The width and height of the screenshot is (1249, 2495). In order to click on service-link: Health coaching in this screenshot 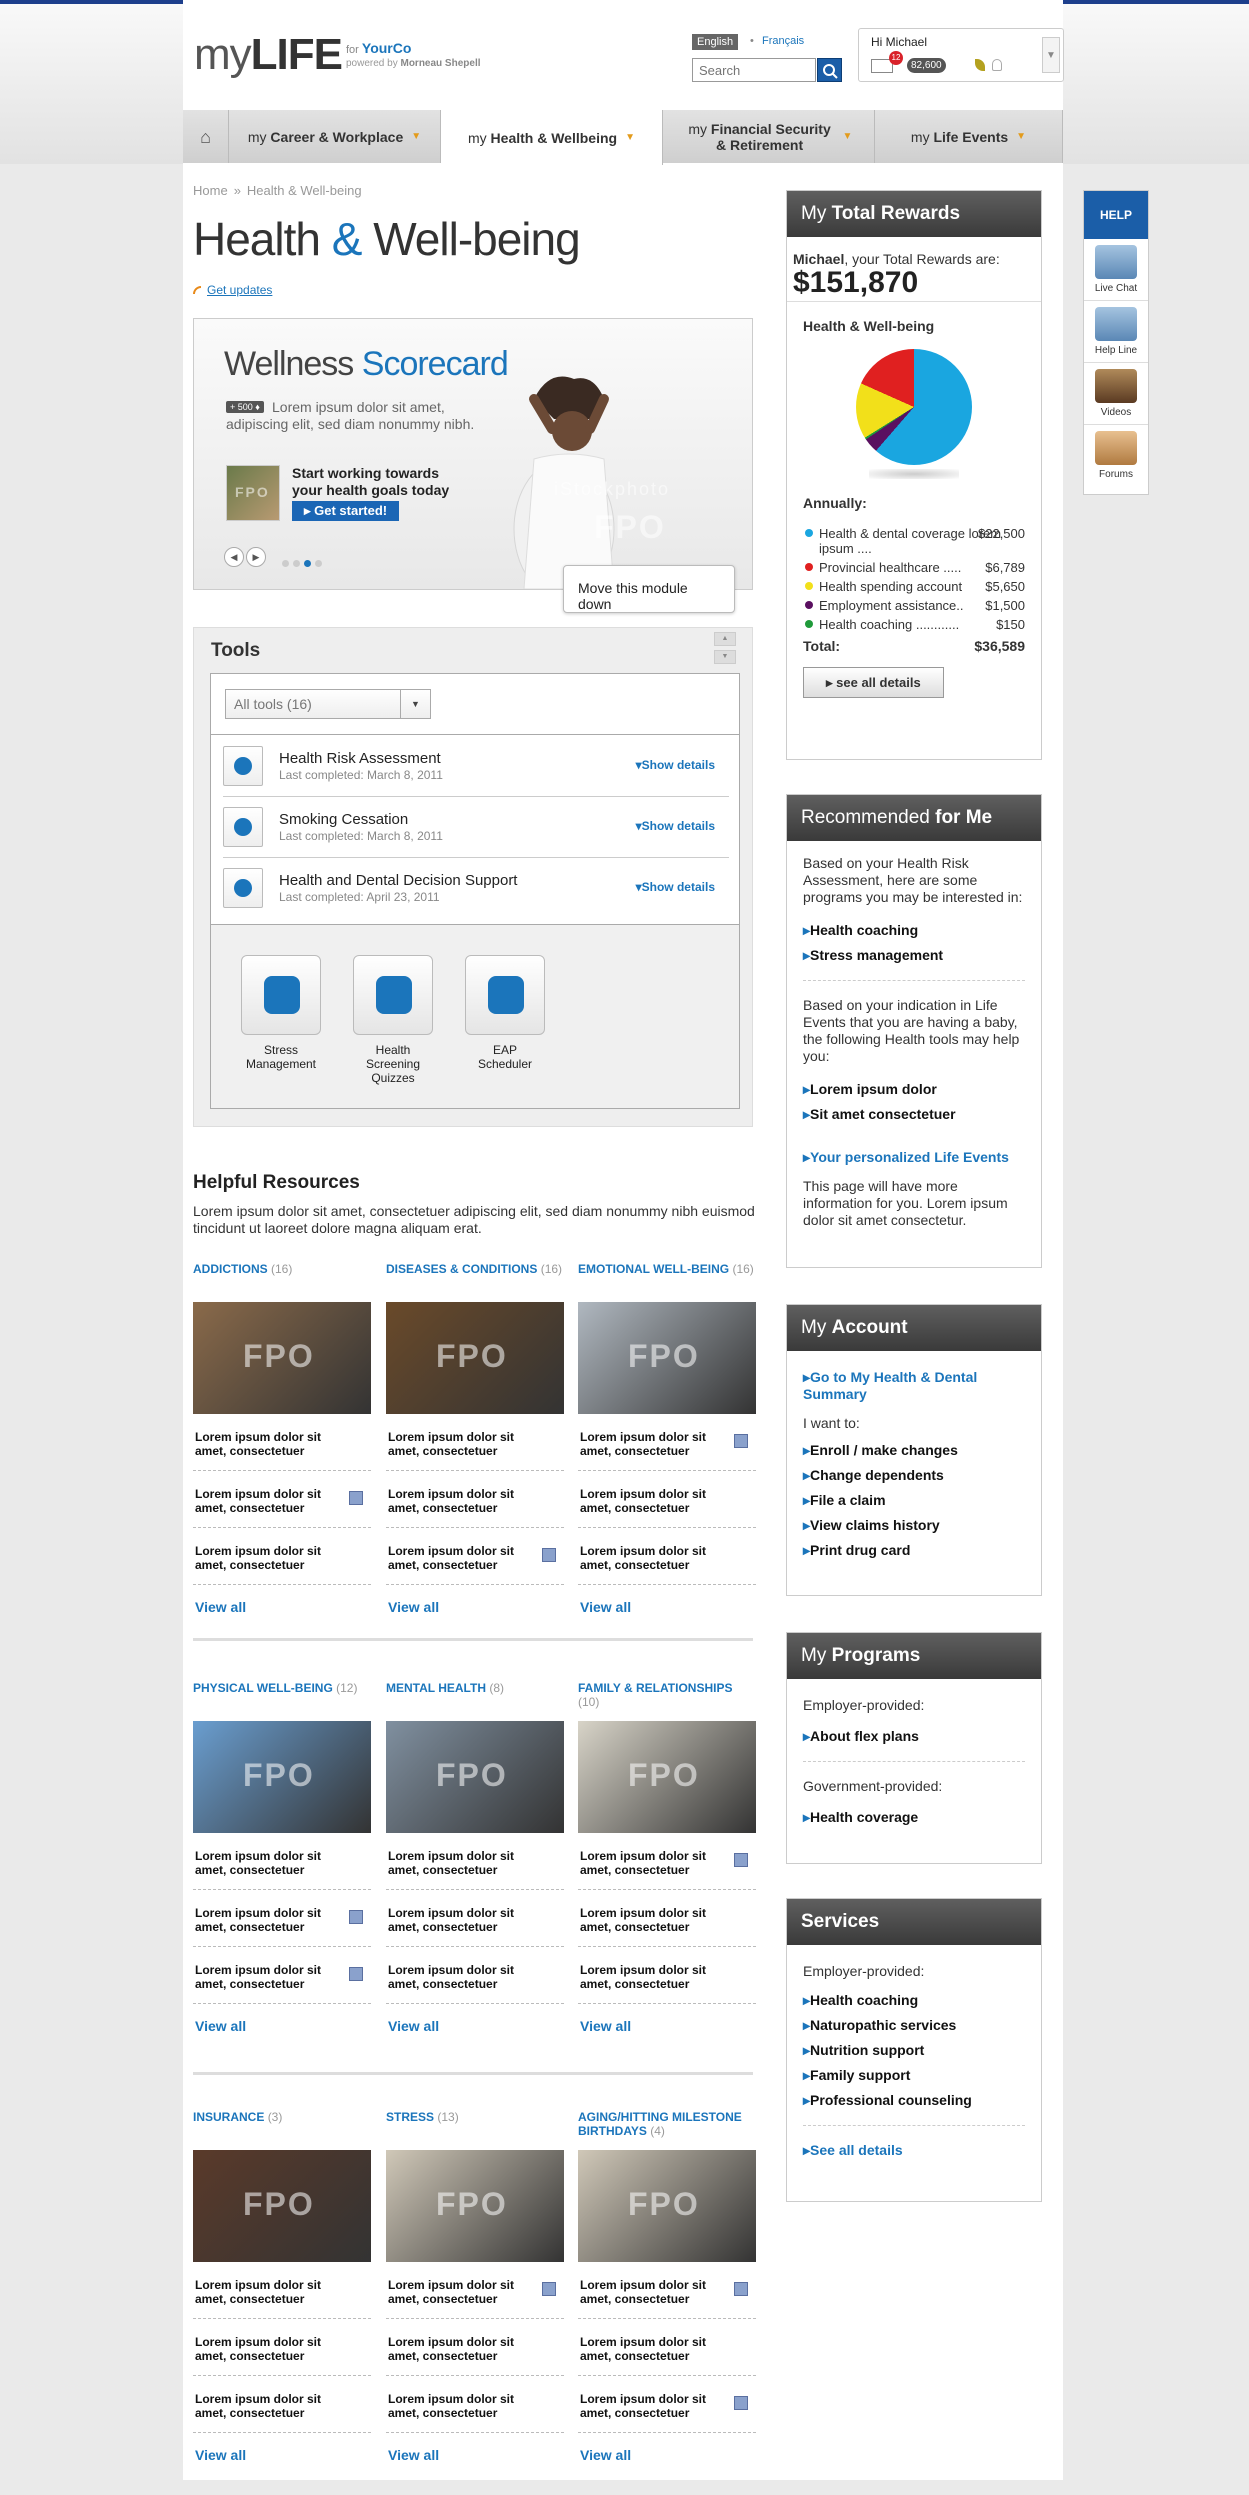, I will do `click(914, 2000)`.